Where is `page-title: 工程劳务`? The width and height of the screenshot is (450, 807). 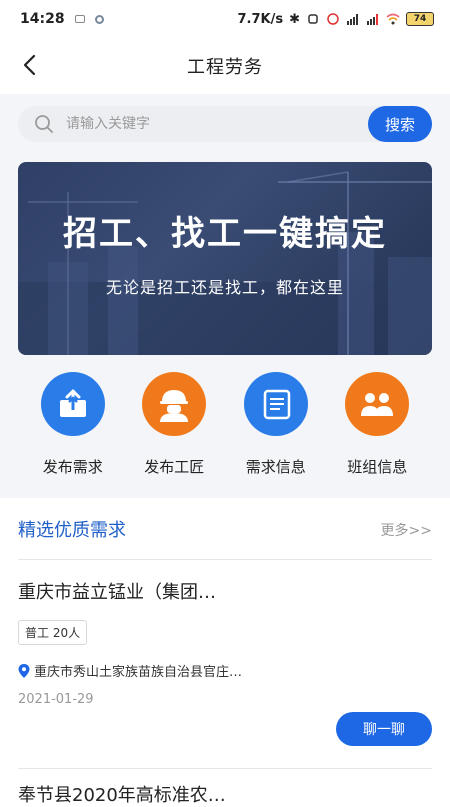 page-title: 工程劳务 is located at coordinates (225, 67).